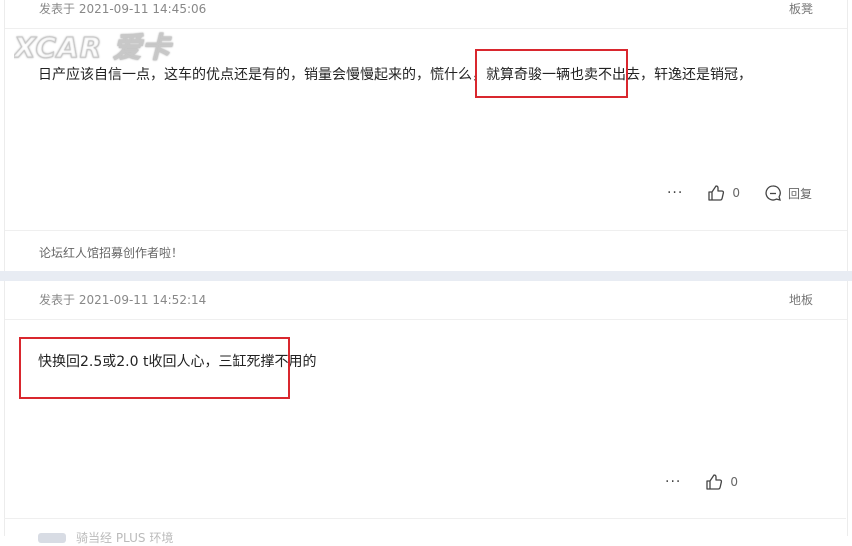 Image resolution: width=852 pixels, height=546 pixels. What do you see at coordinates (426, 251) in the screenshot?
I see `post-footer: 论坛红人馆招募创作者啦！` at bounding box center [426, 251].